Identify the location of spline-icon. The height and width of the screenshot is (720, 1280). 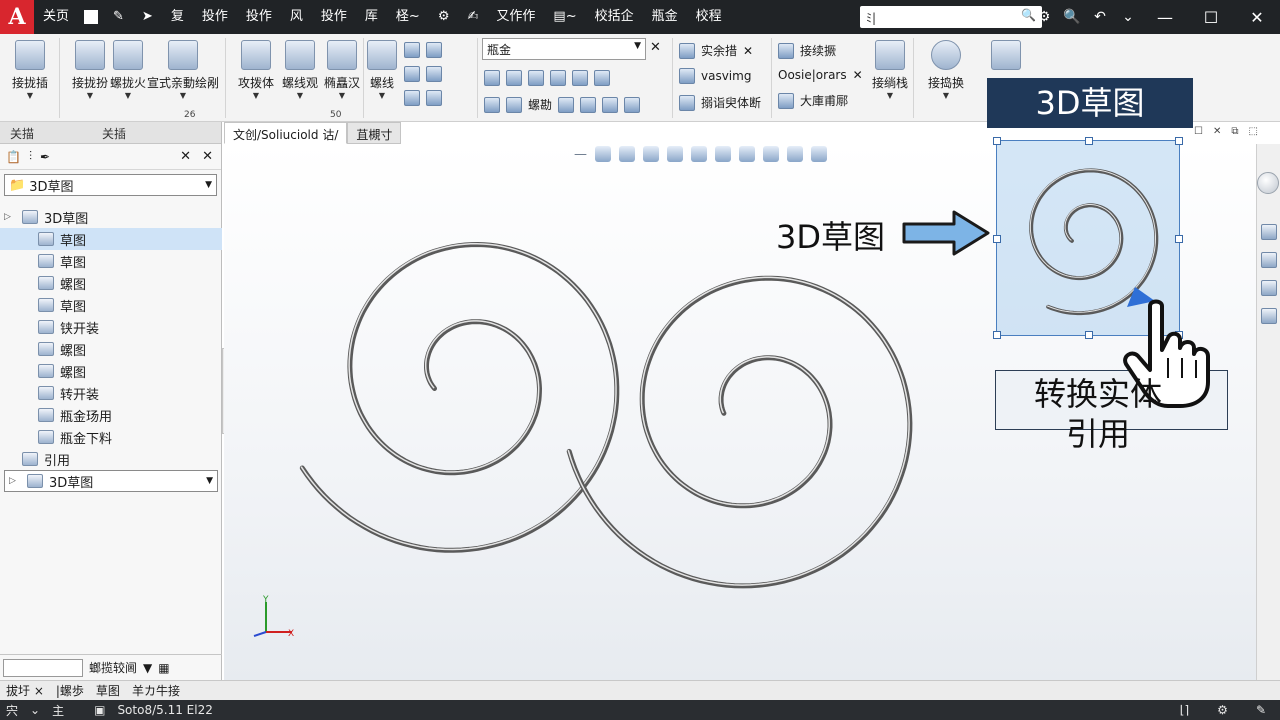
(412, 74).